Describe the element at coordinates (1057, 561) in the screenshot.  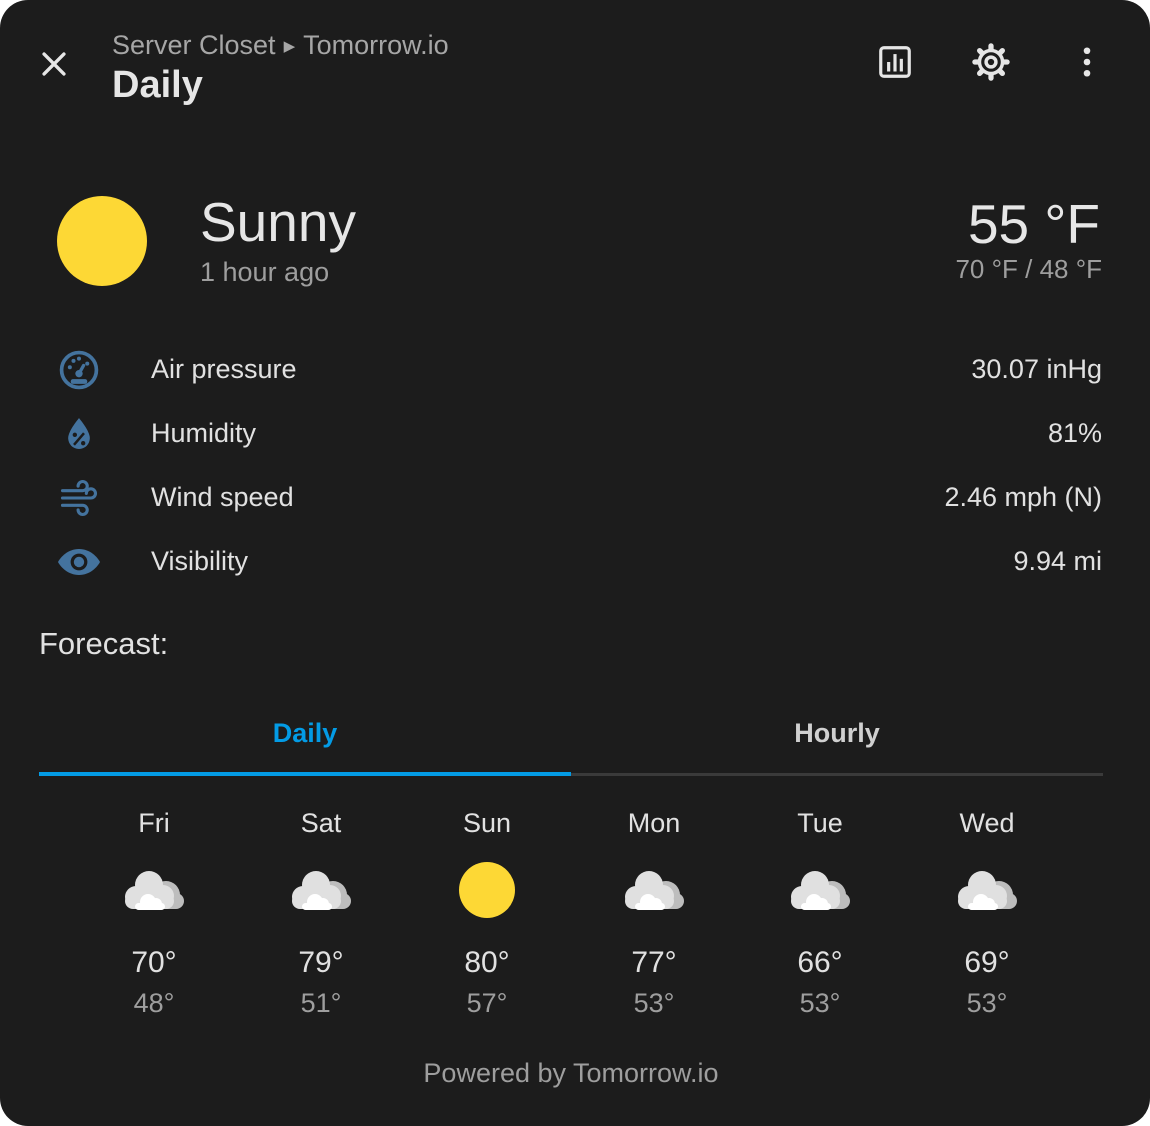
I see `attribute-value: 9.94 mi` at that location.